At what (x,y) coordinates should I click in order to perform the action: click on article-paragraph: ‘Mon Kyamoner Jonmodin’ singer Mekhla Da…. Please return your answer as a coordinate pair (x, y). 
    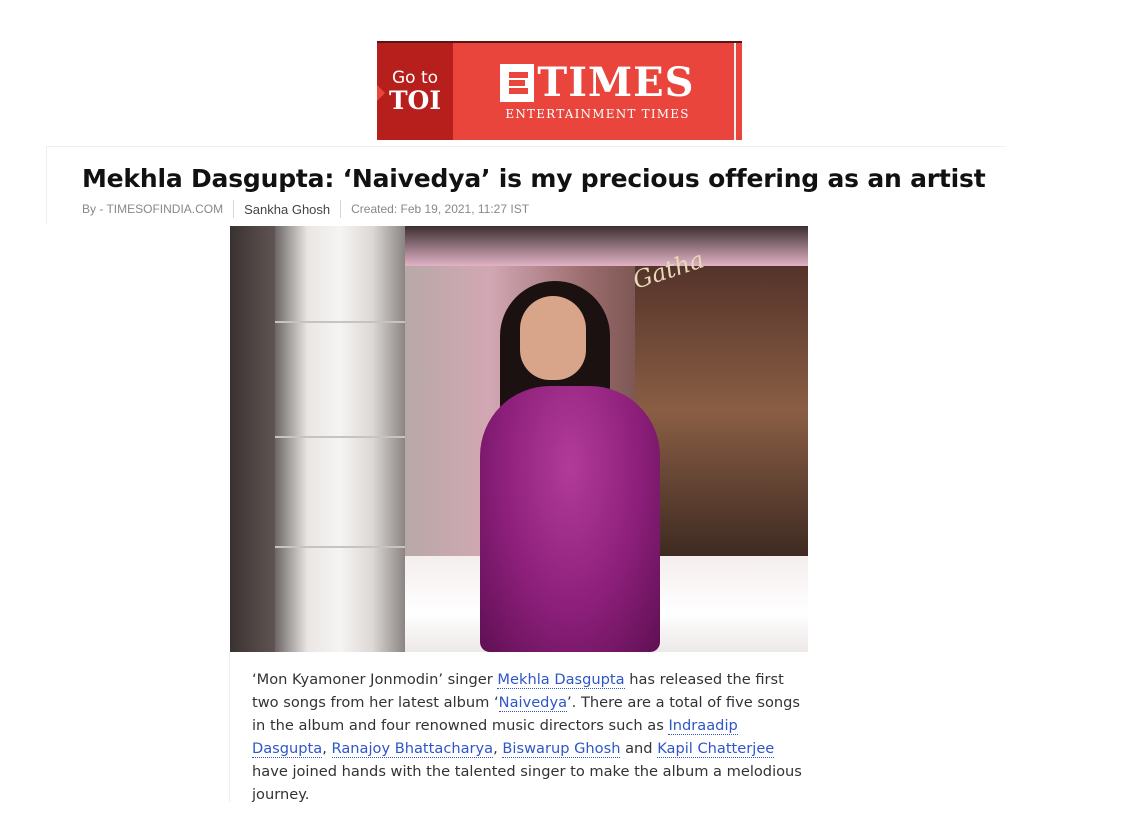
    Looking at the image, I should click on (527, 737).